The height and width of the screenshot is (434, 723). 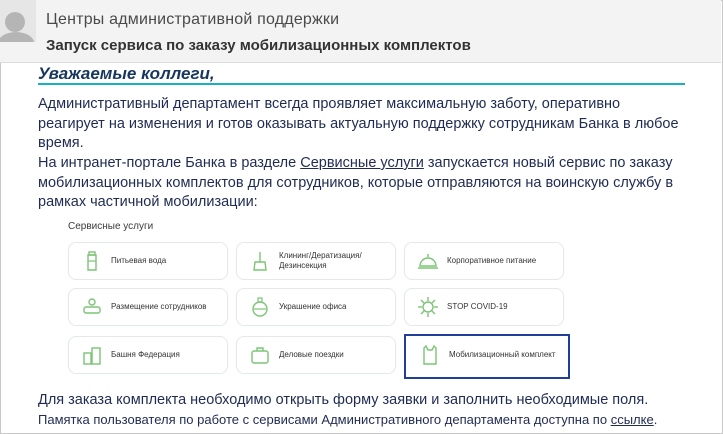 What do you see at coordinates (313, 306) in the screenshot?
I see `service-label: Украшение офиса` at bounding box center [313, 306].